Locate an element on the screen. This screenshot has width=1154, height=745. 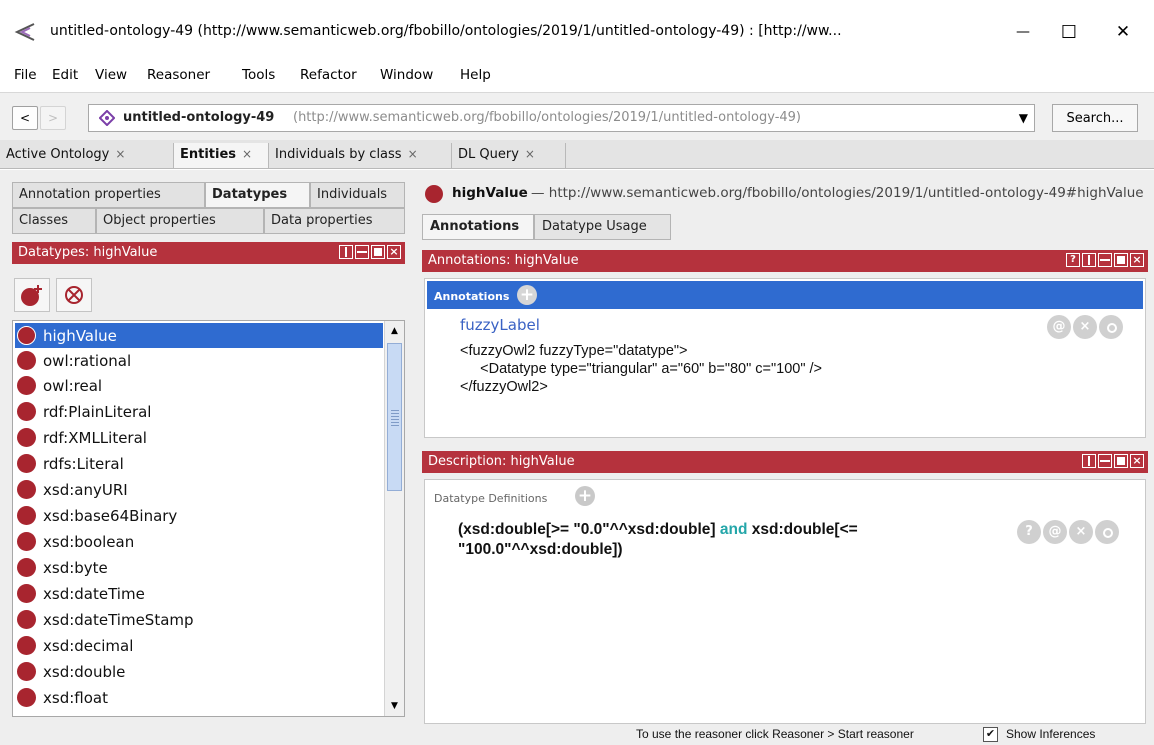
list-item: rdfs:Literal is located at coordinates (200, 463).